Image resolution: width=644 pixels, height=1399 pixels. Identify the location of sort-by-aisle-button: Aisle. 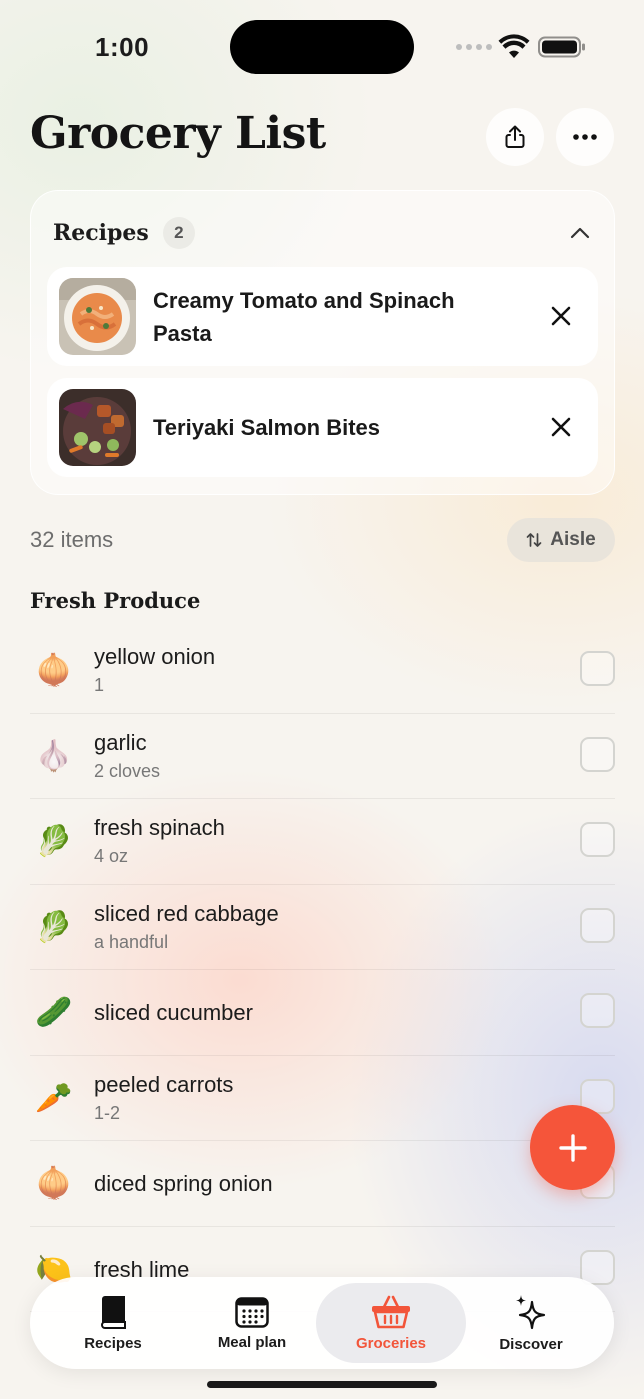
(561, 540).